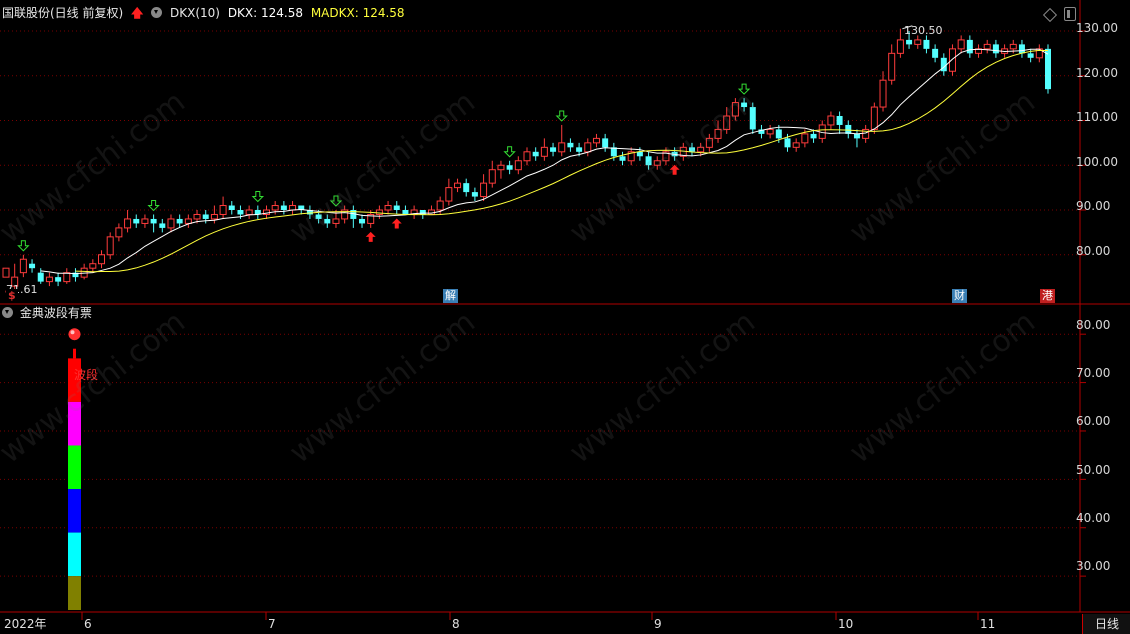 Image resolution: width=1130 pixels, height=634 pixels. What do you see at coordinates (1093, 518) in the screenshot?
I see `lower-tick: 40.00` at bounding box center [1093, 518].